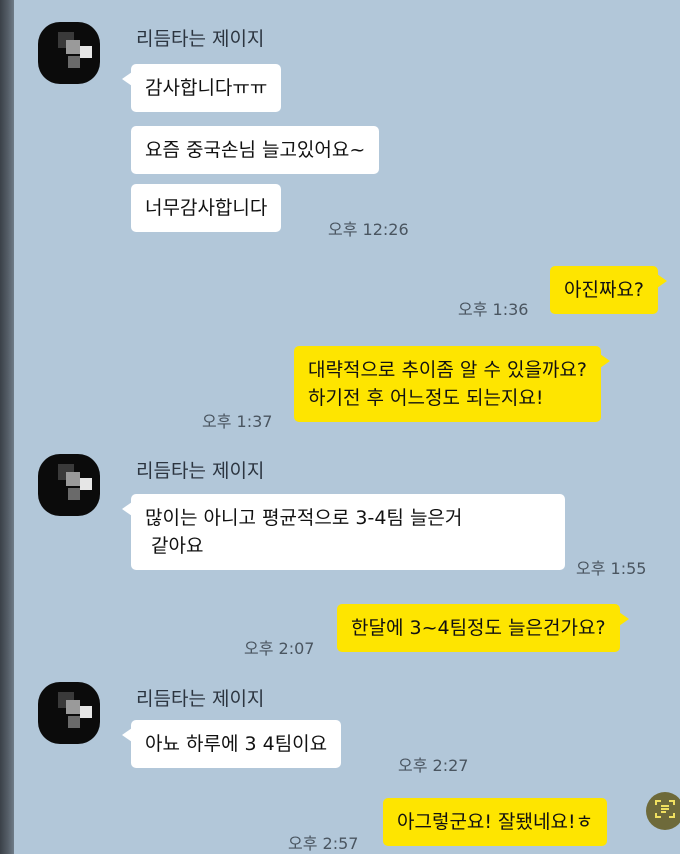 The image size is (680, 854). What do you see at coordinates (452, 384) in the screenshot?
I see `message-bubble: 대략적으로 추이좀 알 수 있을까요? 하기전 후 어느정도 되는지요!` at bounding box center [452, 384].